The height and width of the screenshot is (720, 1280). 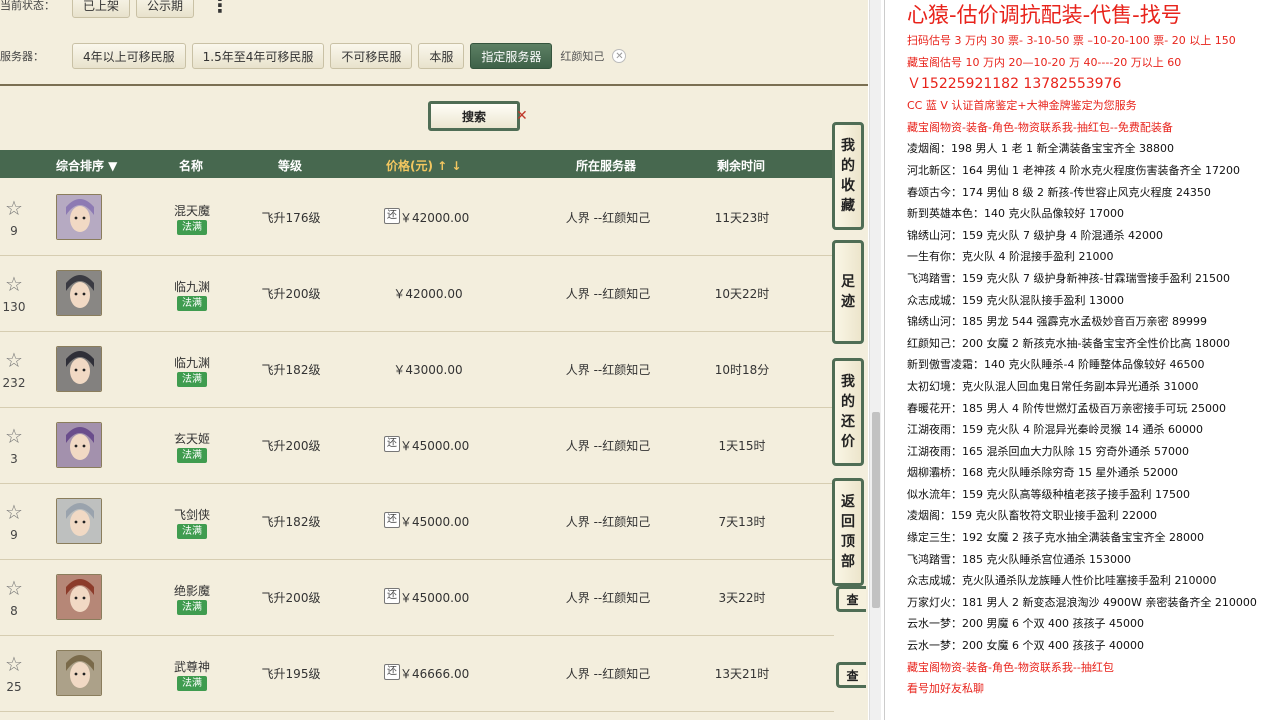 What do you see at coordinates (14, 383) in the screenshot?
I see `favorite-count: 232` at bounding box center [14, 383].